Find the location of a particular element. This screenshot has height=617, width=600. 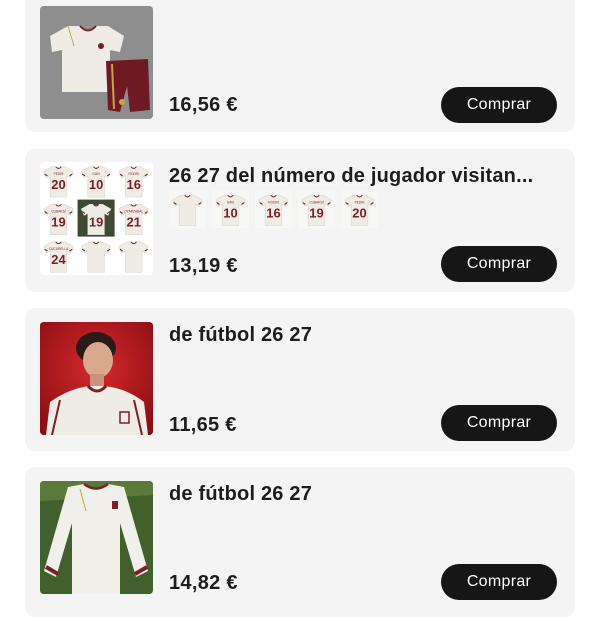

variant-thumbnail is located at coordinates (187, 209).